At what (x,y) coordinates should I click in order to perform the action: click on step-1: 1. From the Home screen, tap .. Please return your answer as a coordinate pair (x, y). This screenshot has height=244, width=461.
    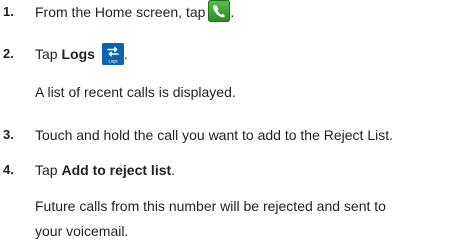
    Looking at the image, I should click on (230, 12).